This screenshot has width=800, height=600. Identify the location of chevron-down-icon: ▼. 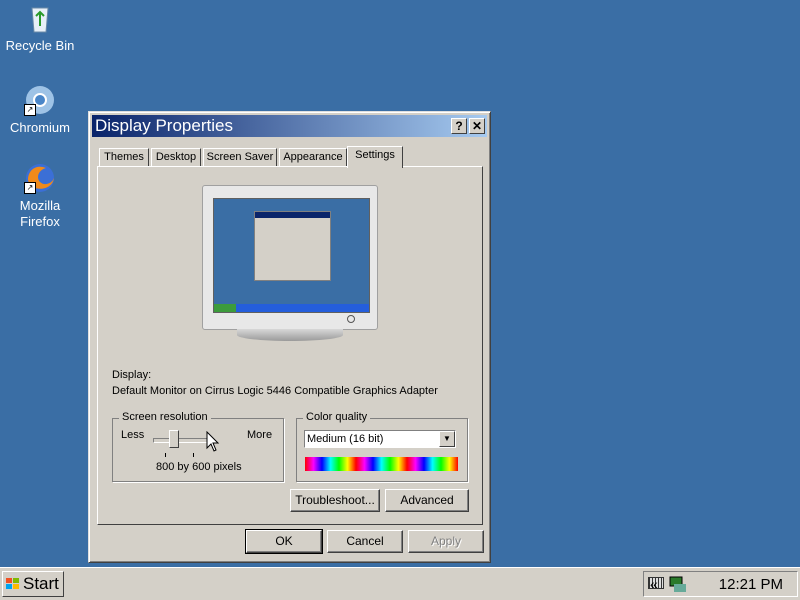
(447, 439).